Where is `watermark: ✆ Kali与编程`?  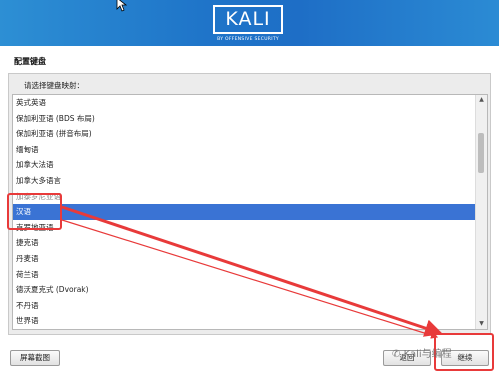
watermark: ✆ Kali与编程 is located at coordinates (422, 354).